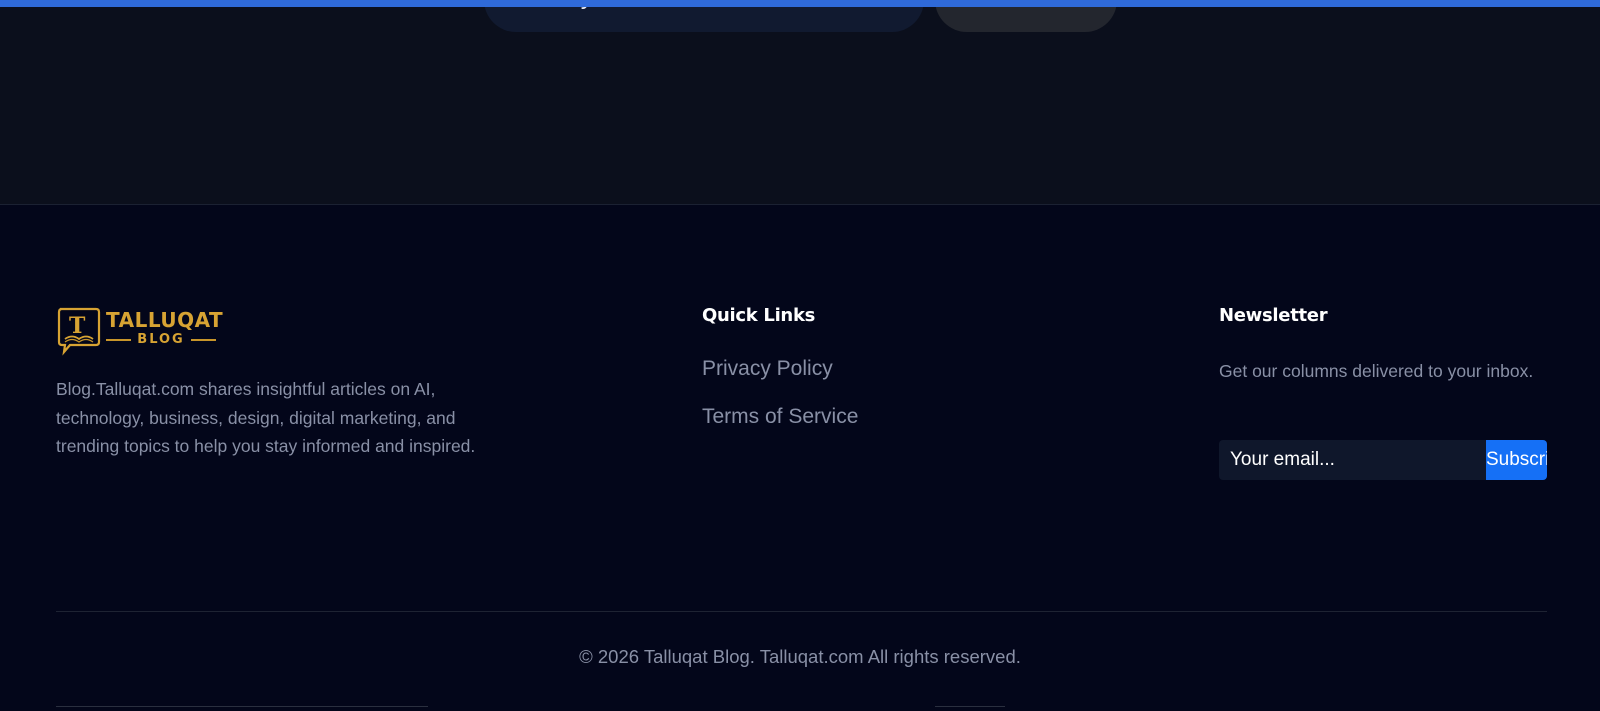  I want to click on brand-rule-left, so click(119, 339).